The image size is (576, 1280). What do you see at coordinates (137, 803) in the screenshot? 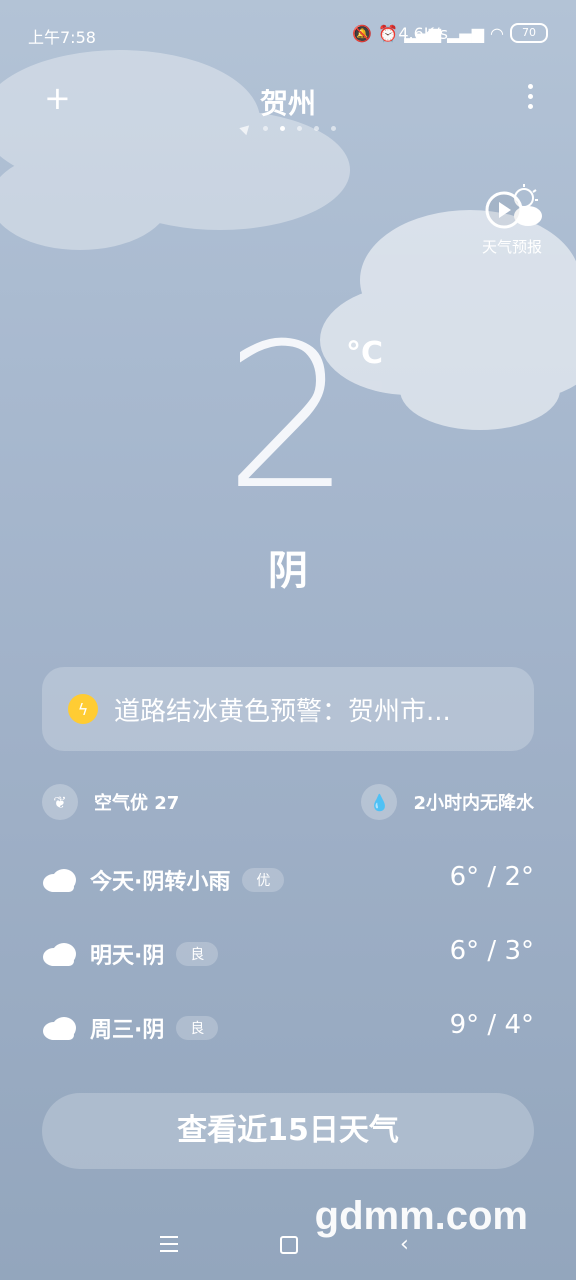
I see `air-quality-text: 空气优 27` at bounding box center [137, 803].